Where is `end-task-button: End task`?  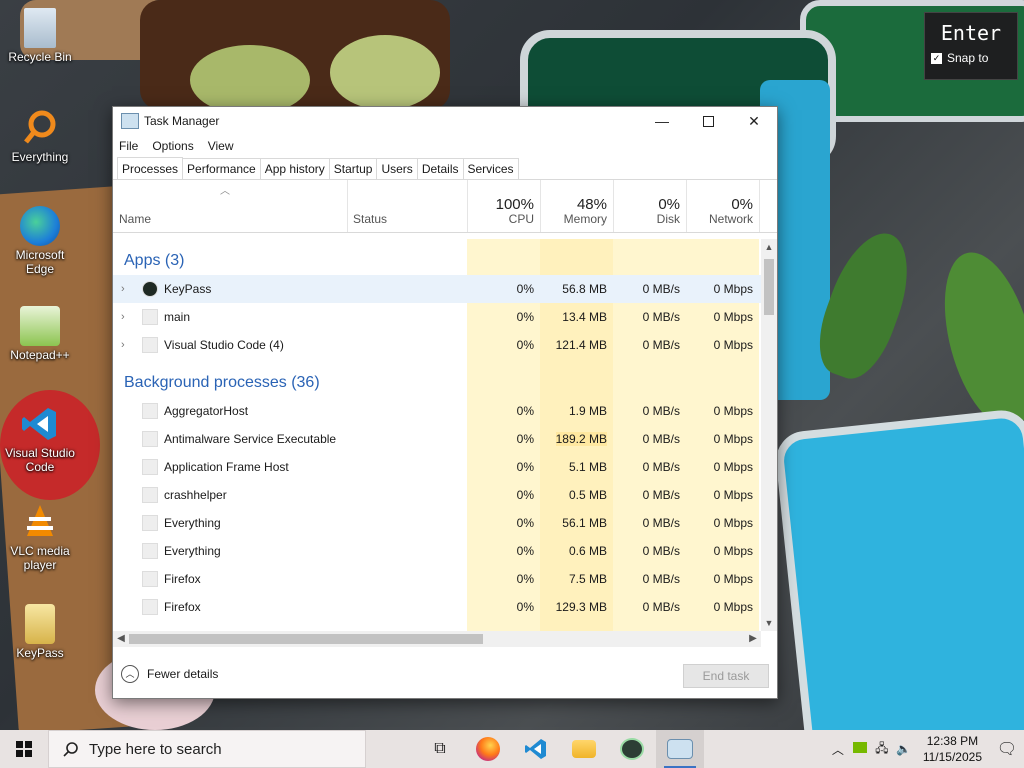
end-task-button: End task is located at coordinates (726, 676).